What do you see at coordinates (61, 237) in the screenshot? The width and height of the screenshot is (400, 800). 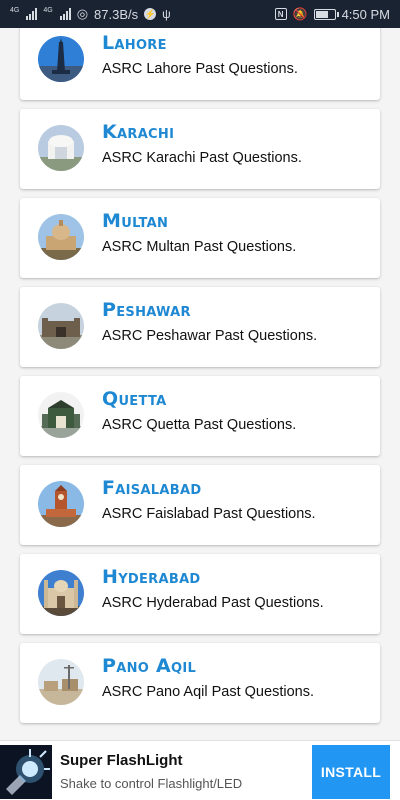 I see `shrine-icon` at bounding box center [61, 237].